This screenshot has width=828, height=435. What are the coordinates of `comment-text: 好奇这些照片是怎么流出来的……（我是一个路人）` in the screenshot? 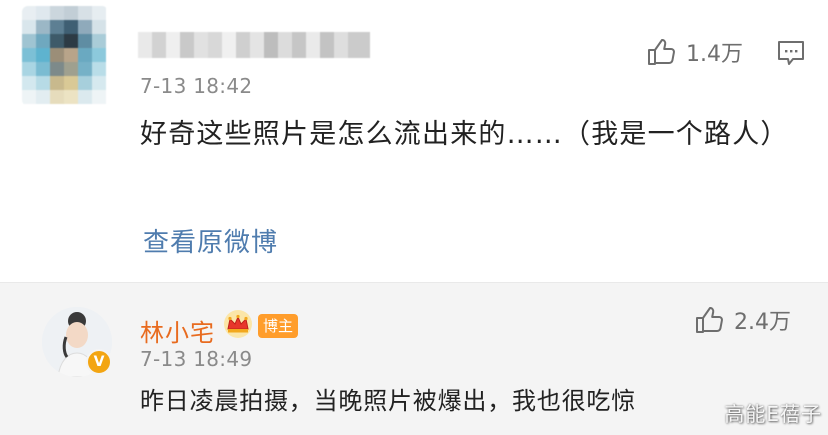 It's located at (464, 134).